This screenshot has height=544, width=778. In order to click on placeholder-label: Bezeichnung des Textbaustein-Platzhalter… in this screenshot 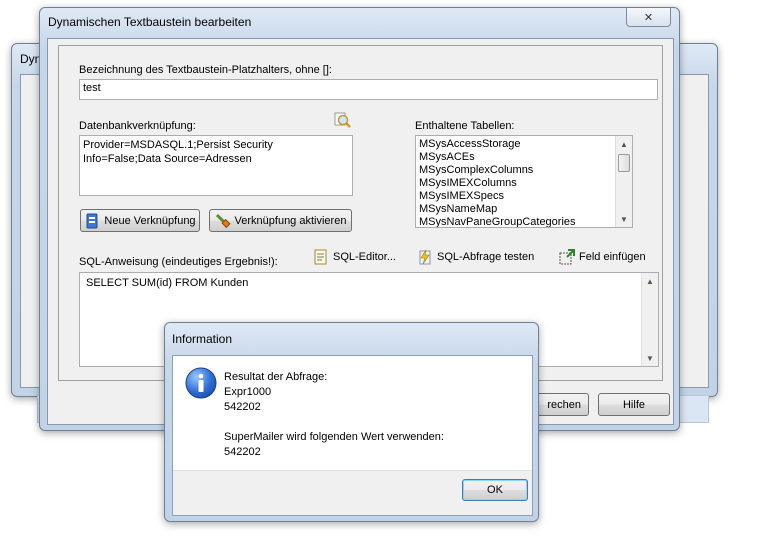, I will do `click(205, 70)`.